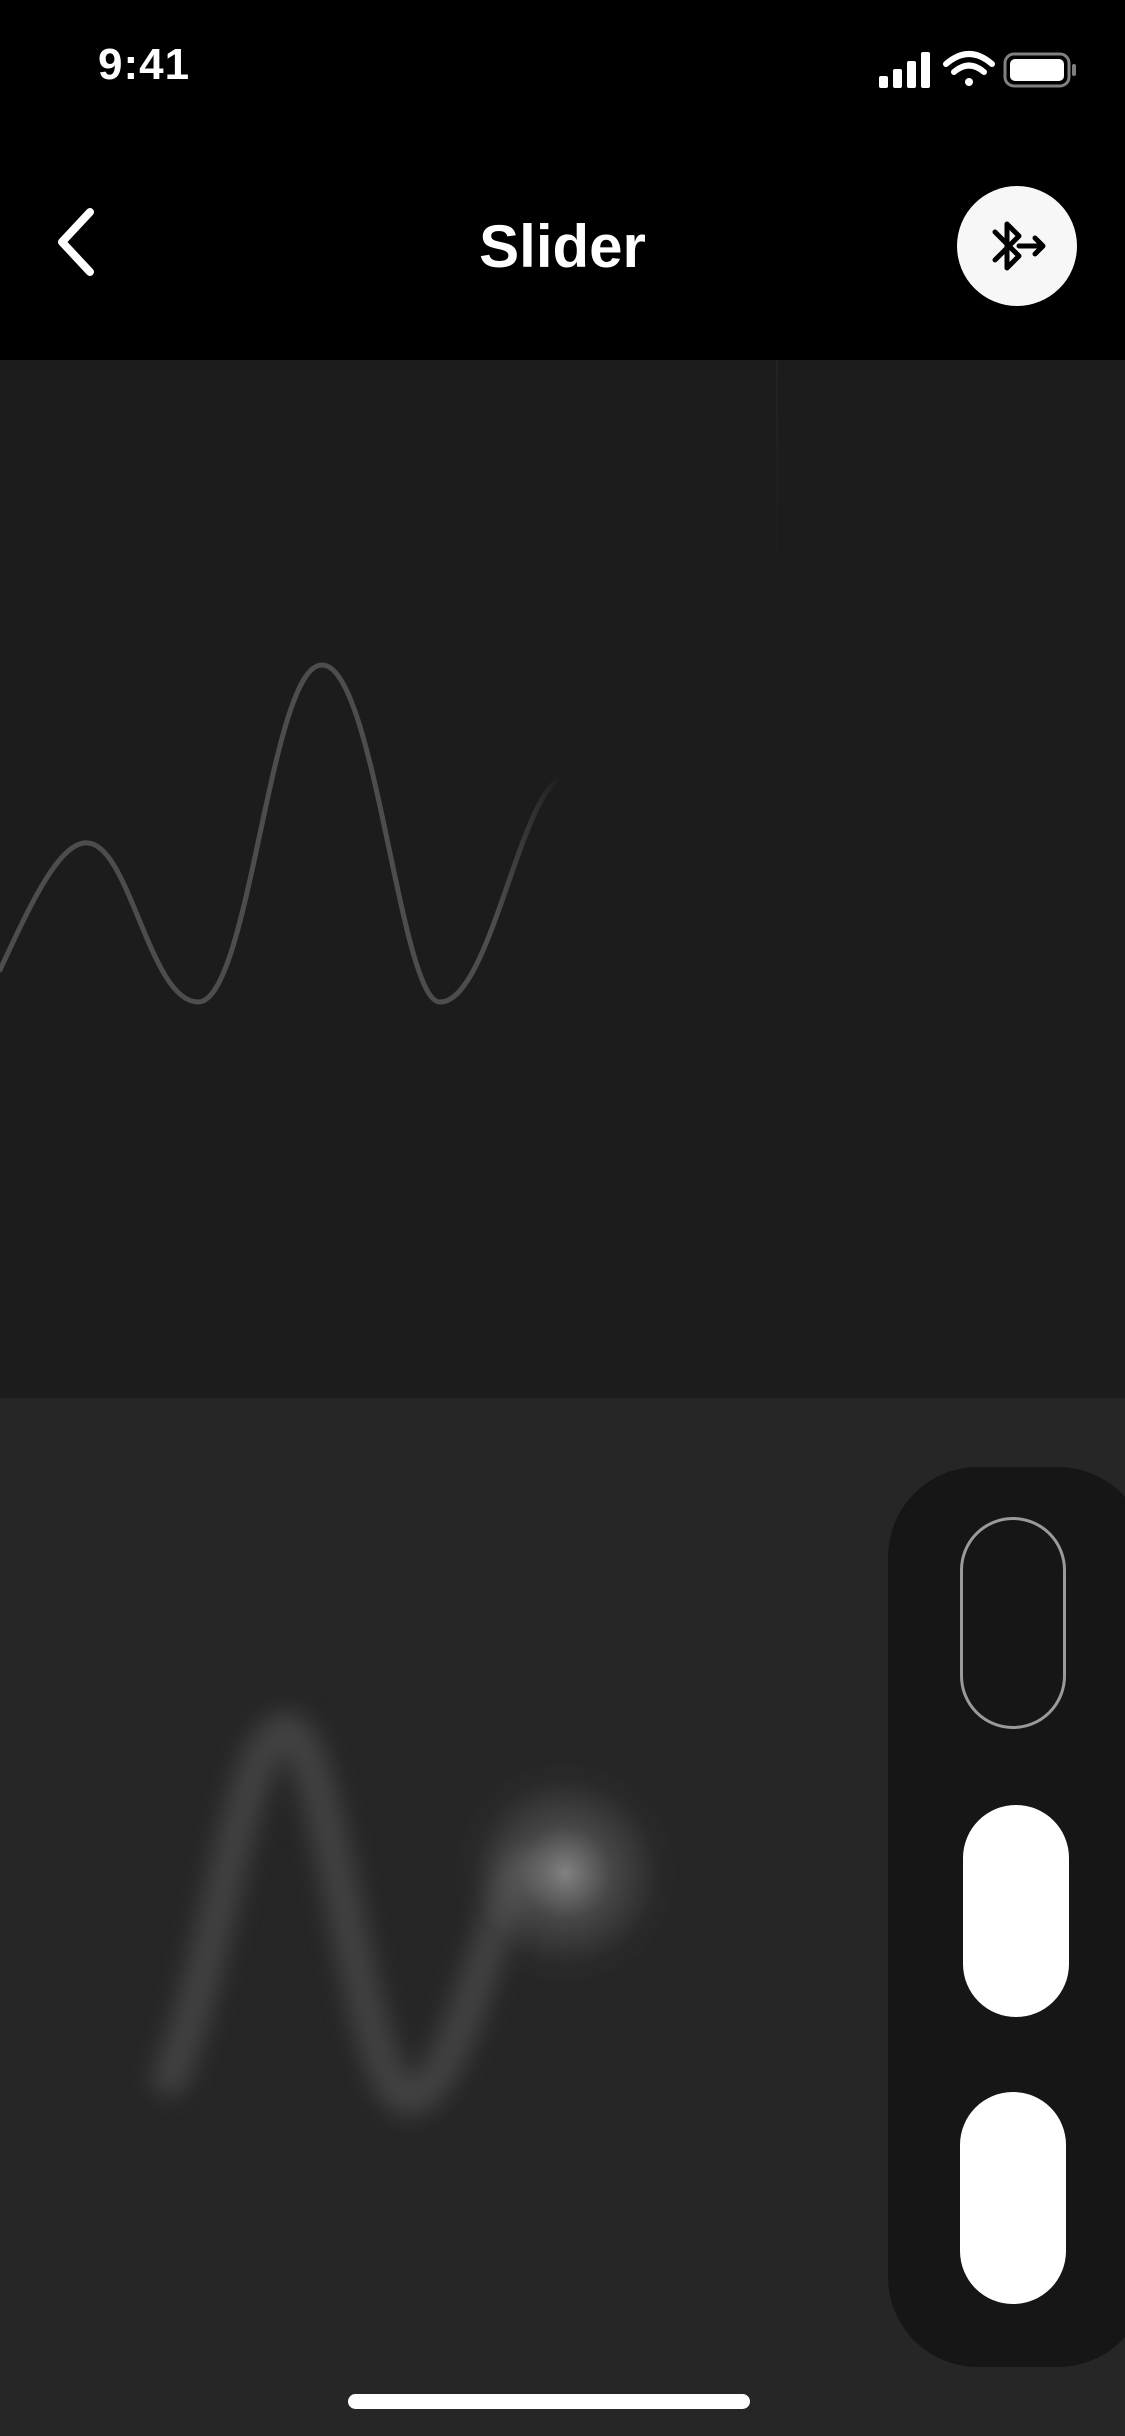 This screenshot has width=1125, height=2436. I want to click on touch-point, so click(565, 1873).